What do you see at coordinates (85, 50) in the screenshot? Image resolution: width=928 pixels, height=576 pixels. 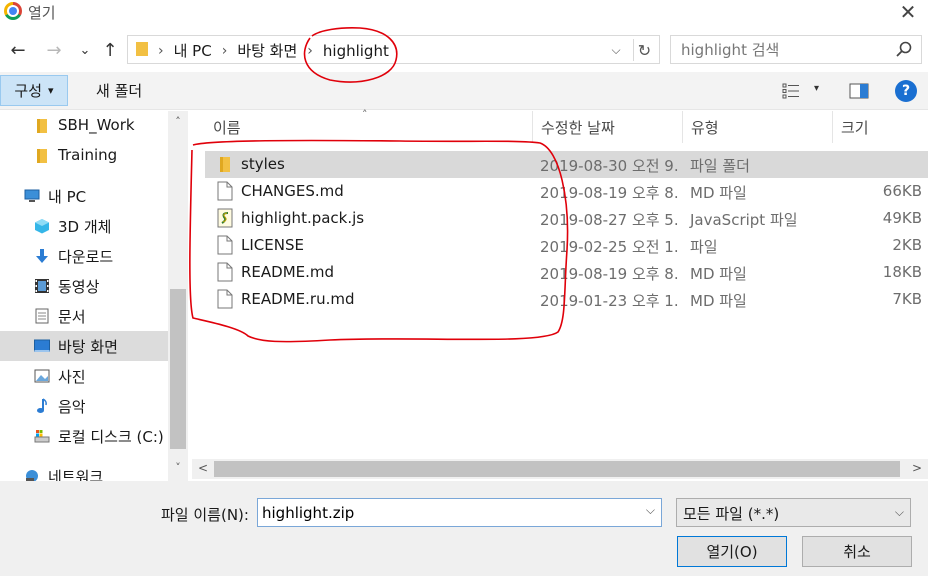 I see `recent-locations-button: ⌄` at bounding box center [85, 50].